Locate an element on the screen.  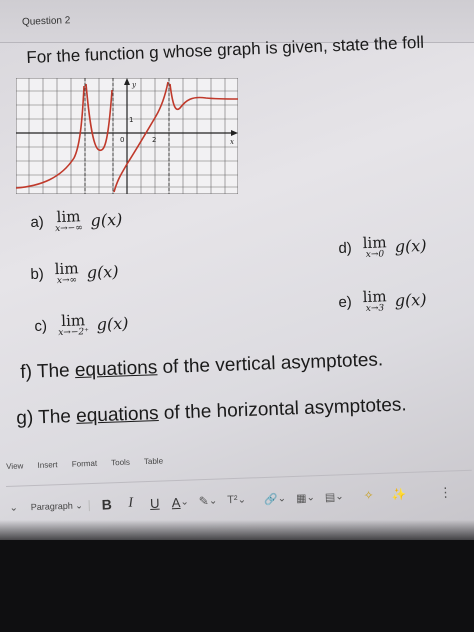
superscript-button: T² ⌄ is located at coordinates (236, 500).